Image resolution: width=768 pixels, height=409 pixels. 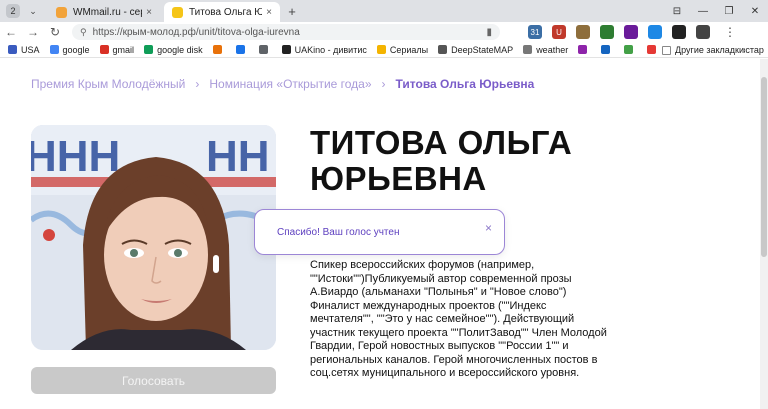 I want to click on bookmark-label: google disk, so click(x=180, y=49).